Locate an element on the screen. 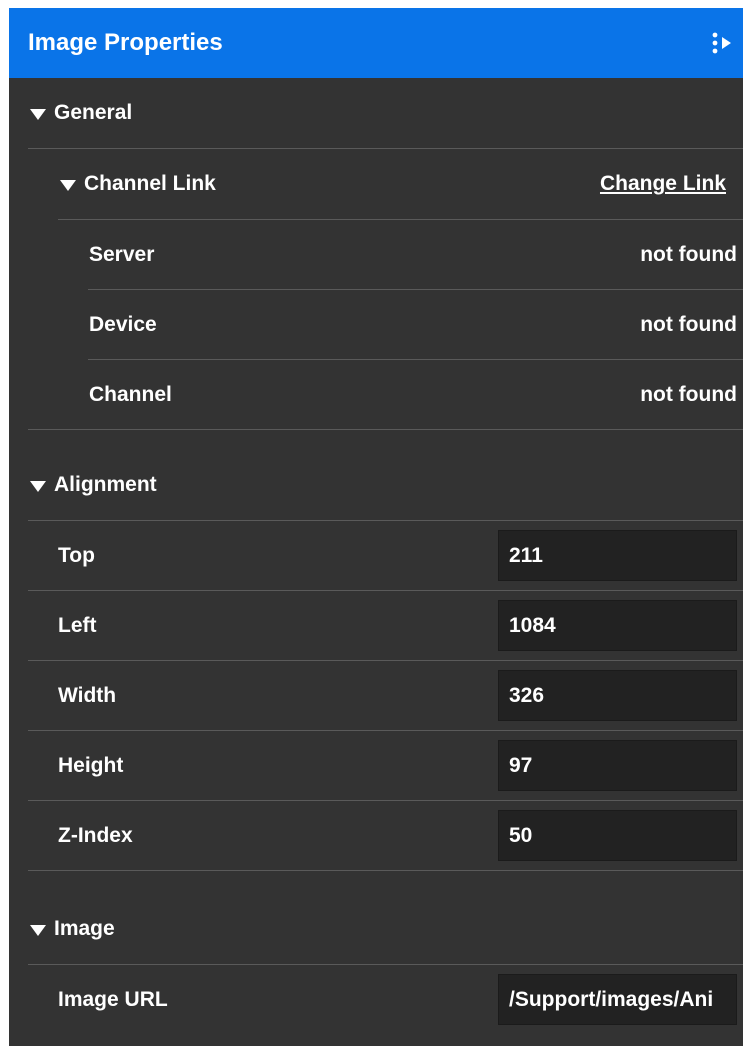 This screenshot has height=1046, width=743. prop-row-image-url: Image URL is located at coordinates (376, 999).